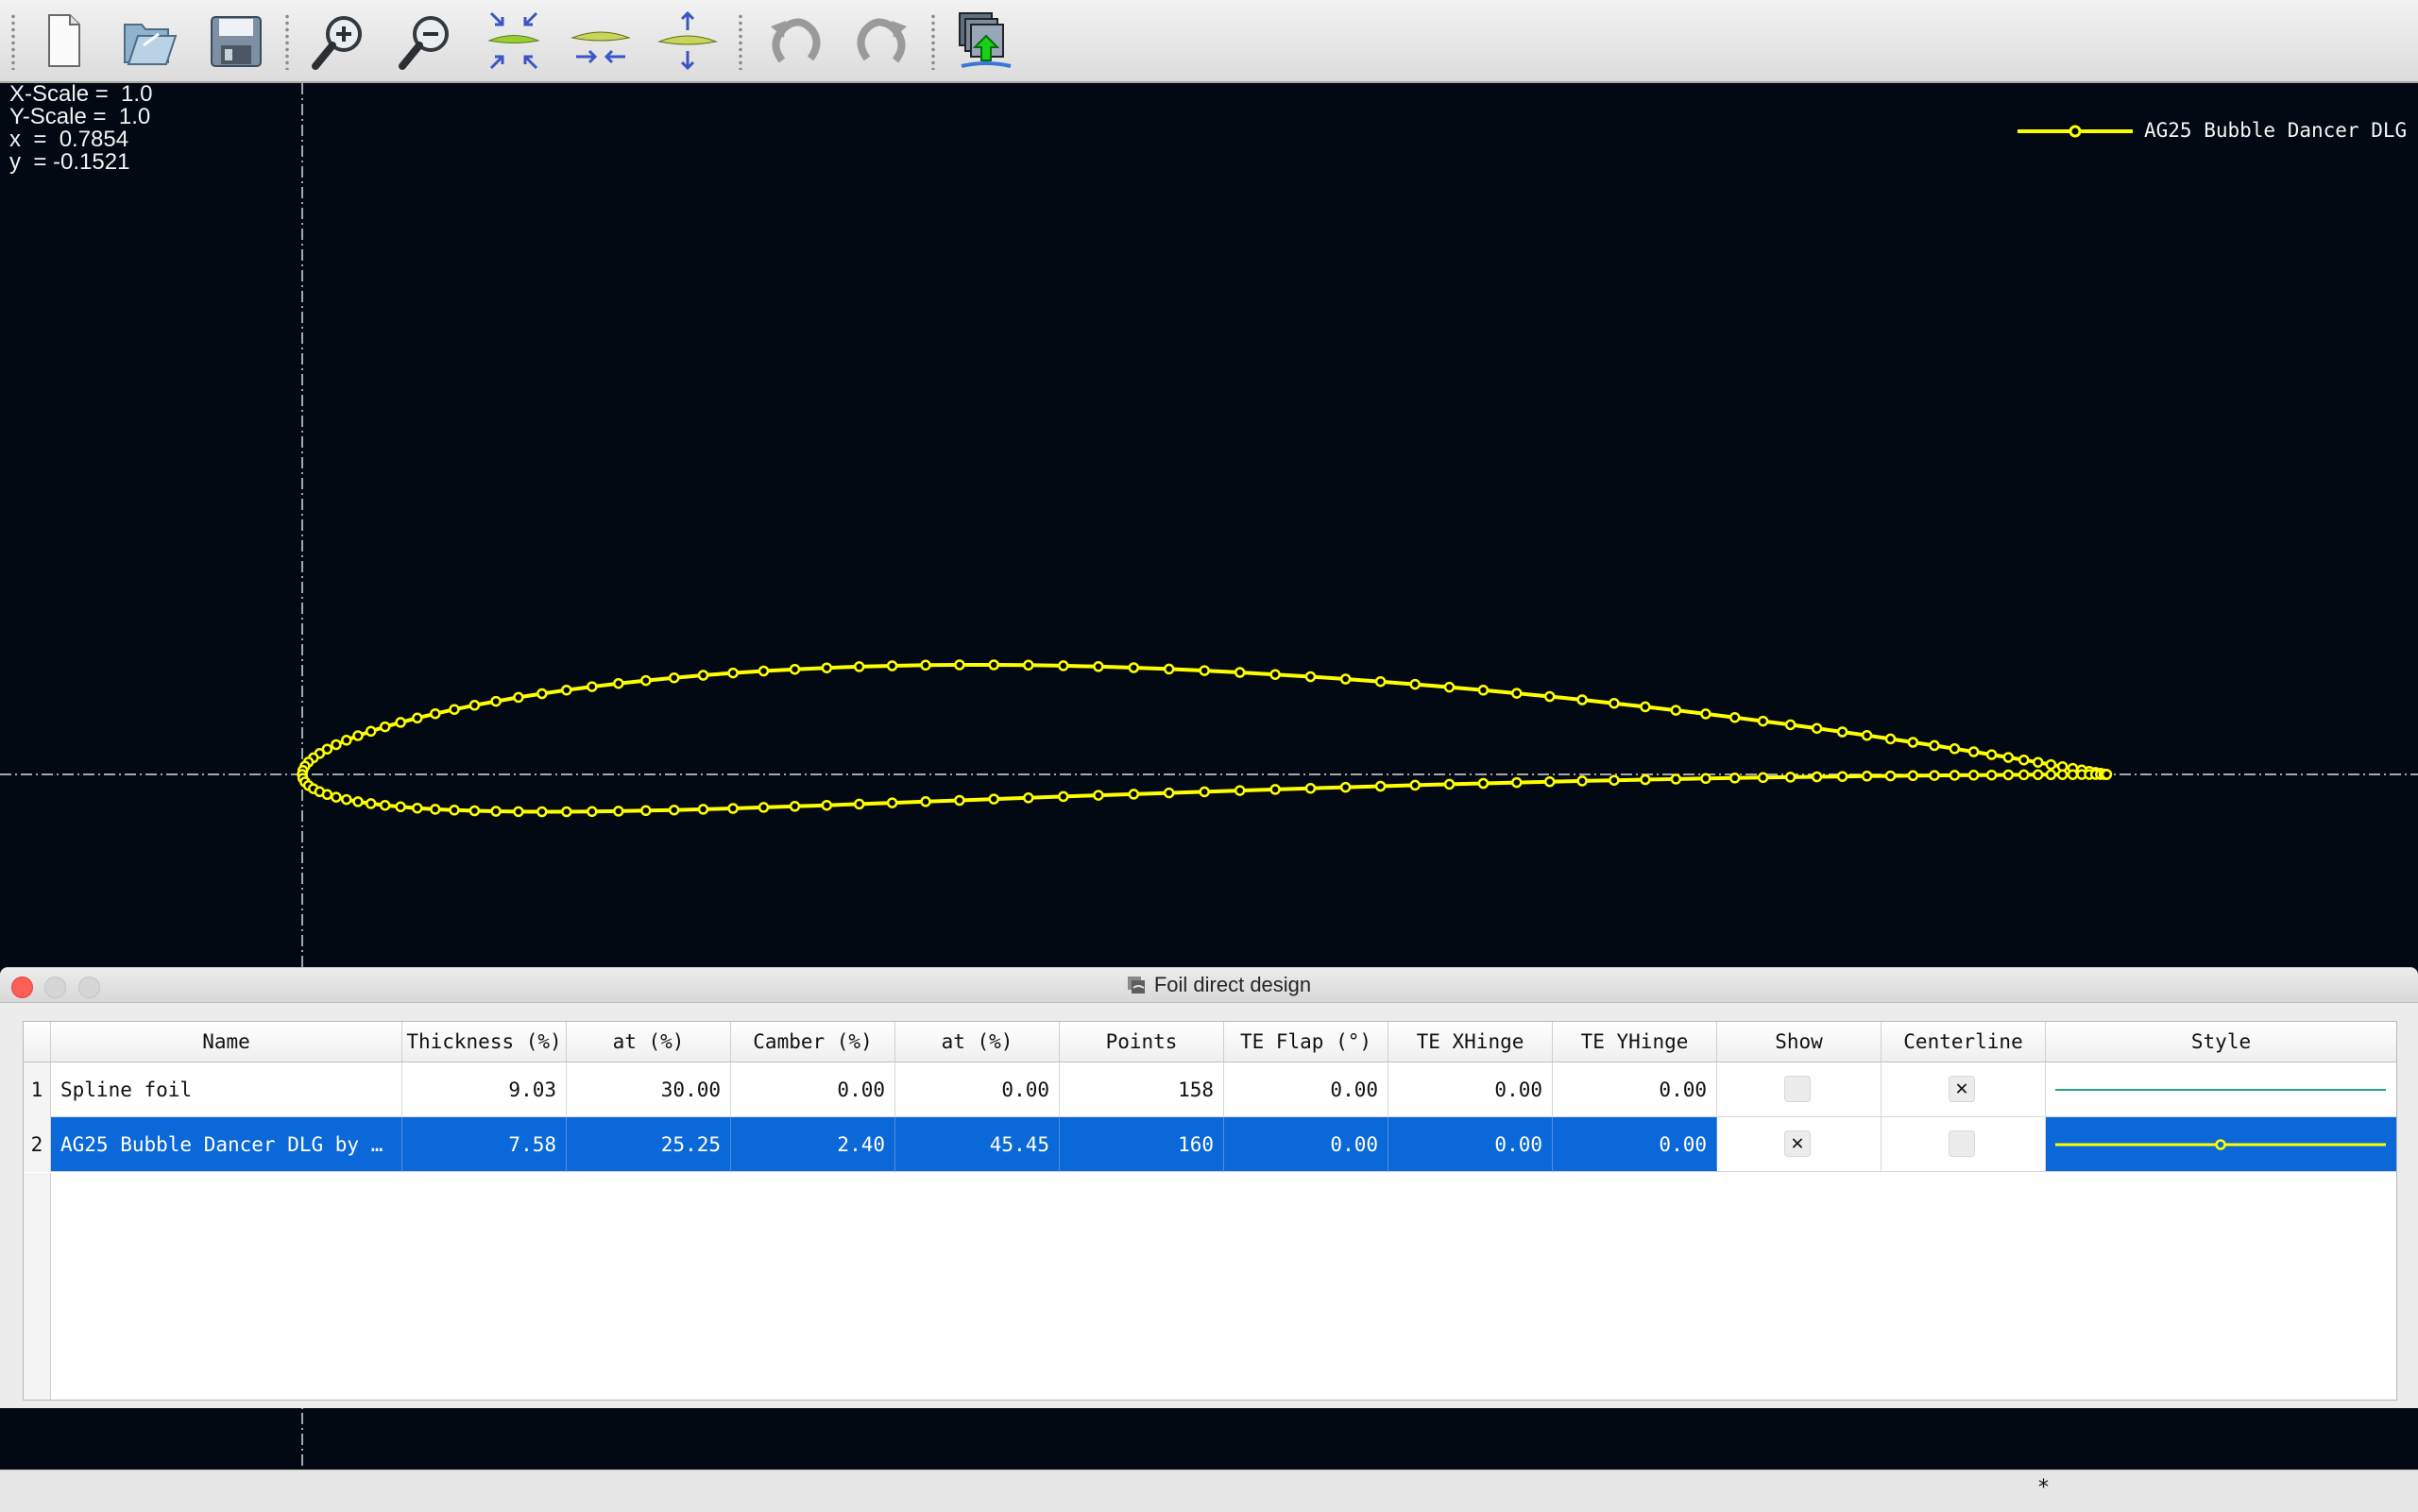 This screenshot has width=2418, height=1512. What do you see at coordinates (649, 1089) in the screenshot?
I see `cell-thickness-at: 30.00` at bounding box center [649, 1089].